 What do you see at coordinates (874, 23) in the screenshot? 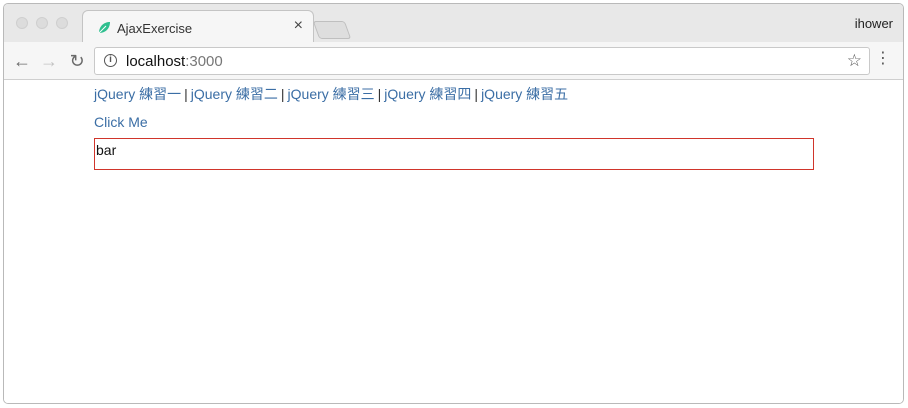
I see `profile-name: ihower` at bounding box center [874, 23].